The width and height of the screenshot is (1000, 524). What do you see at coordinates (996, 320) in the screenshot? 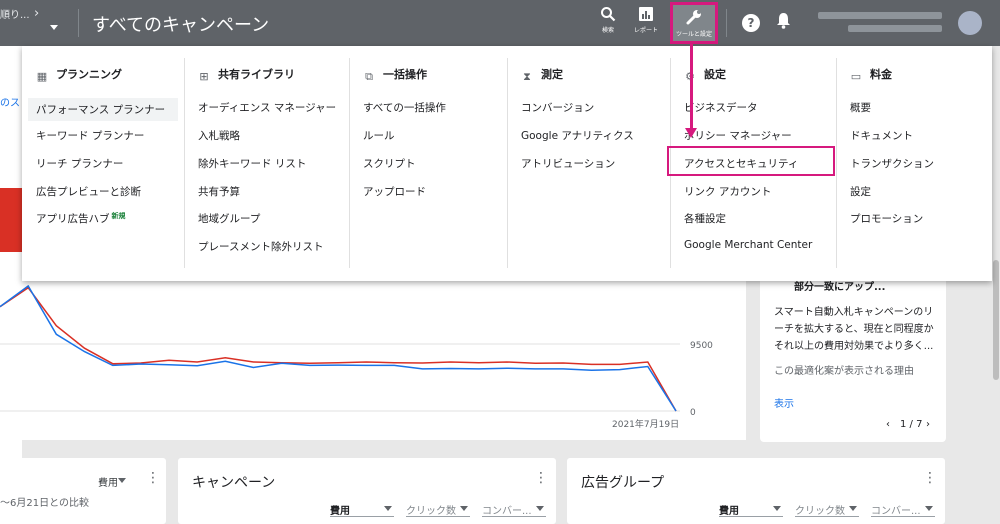
I see `scrollbar-thumb` at bounding box center [996, 320].